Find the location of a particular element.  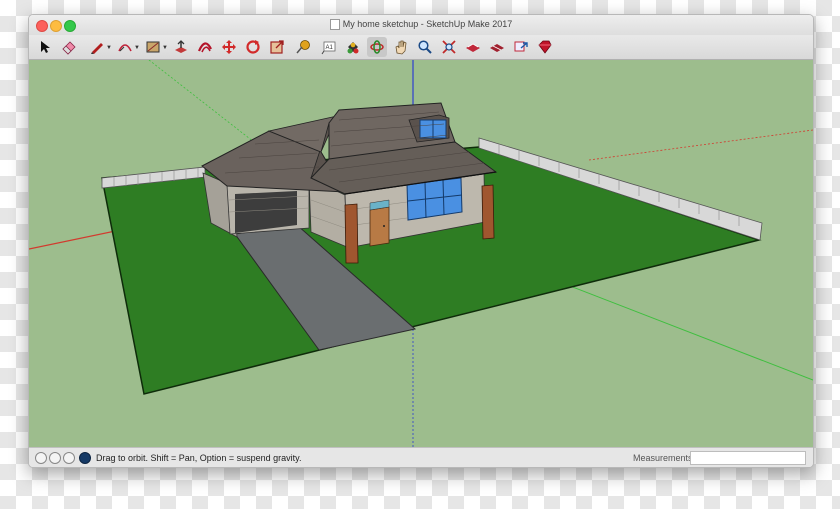

ruby-icon is located at coordinates (545, 47).